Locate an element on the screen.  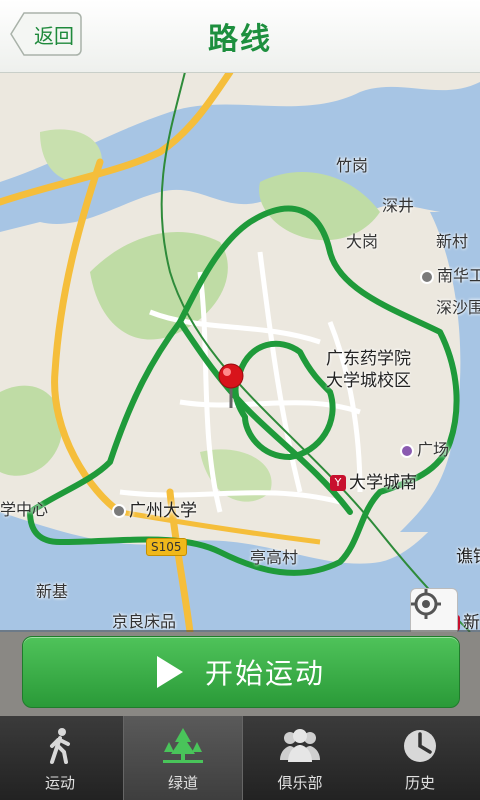
map-label-xincun: 新村 is located at coordinates (452, 241).